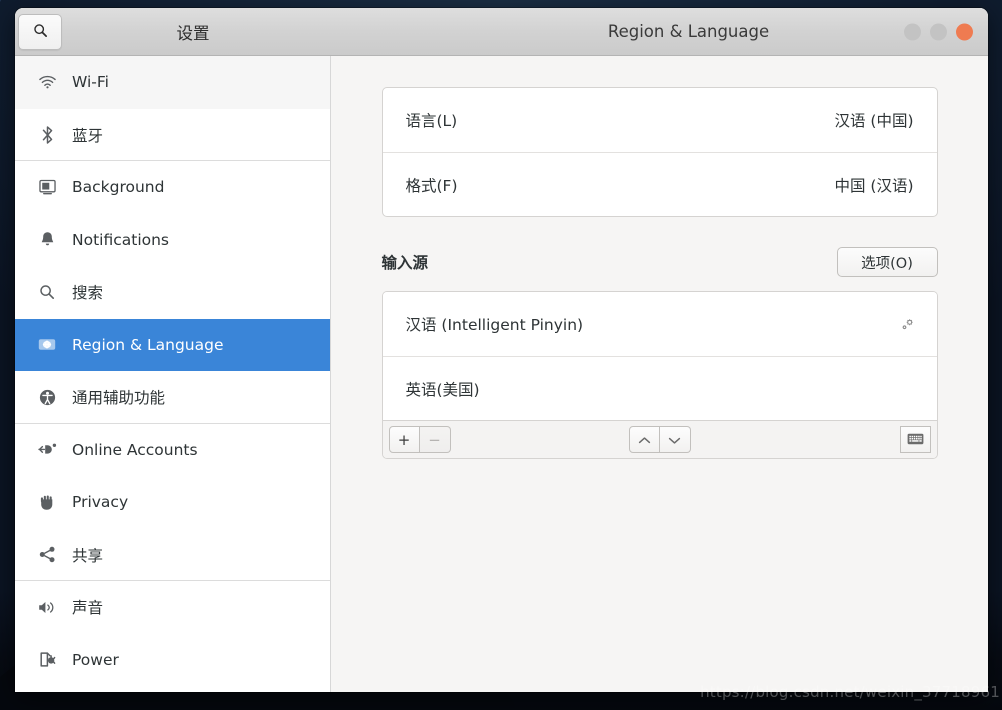  I want to click on sidebar-item-label: 蓝牙, so click(88, 135).